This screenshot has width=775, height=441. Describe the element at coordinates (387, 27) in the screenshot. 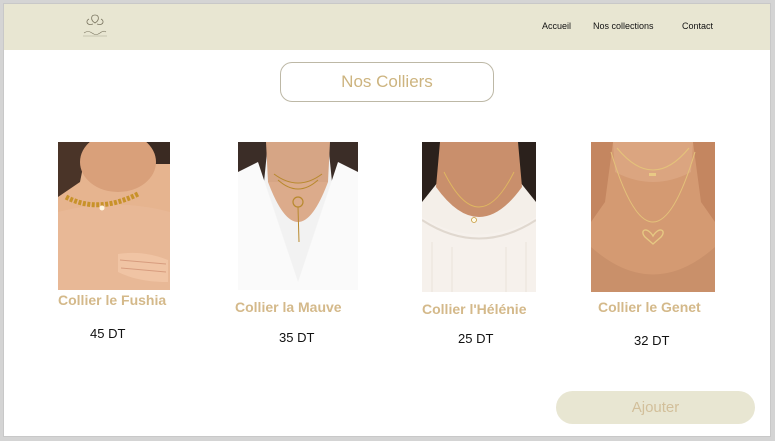

I see `header-bar: Accueil Nos collections Contact` at that location.